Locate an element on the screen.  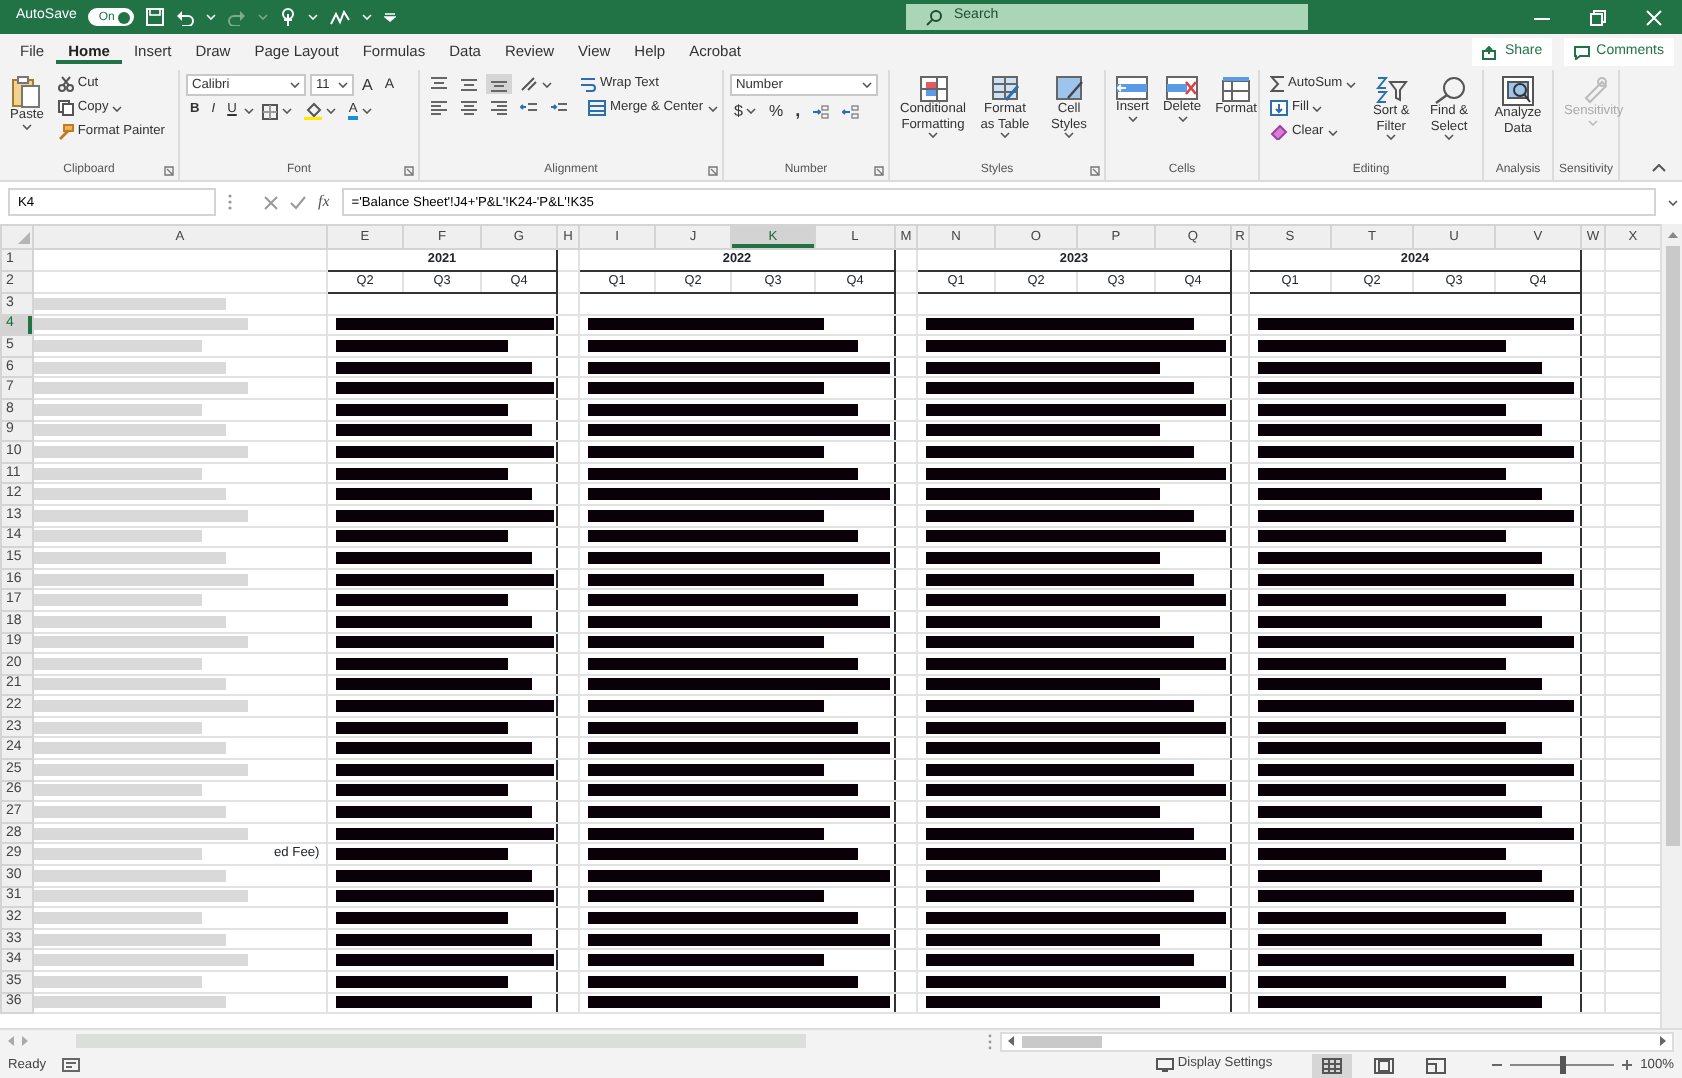
zoom-out-icon is located at coordinates (1497, 1064).